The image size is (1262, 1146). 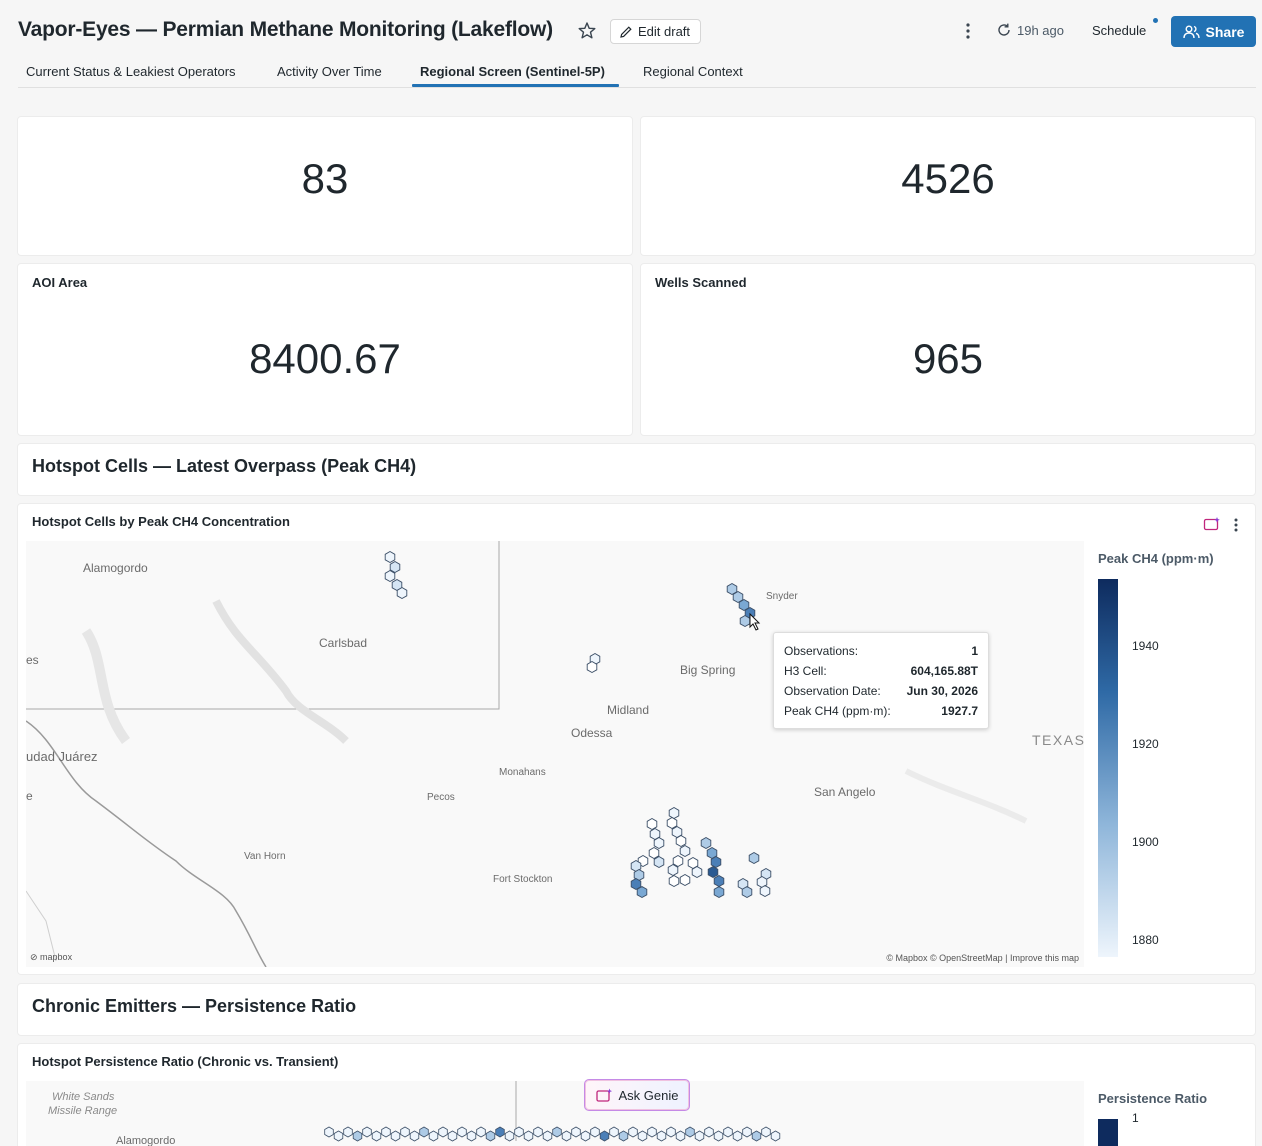 I want to click on persistence-map: White Sands Missile Range Alamogordo, so click(x=555, y=1113).